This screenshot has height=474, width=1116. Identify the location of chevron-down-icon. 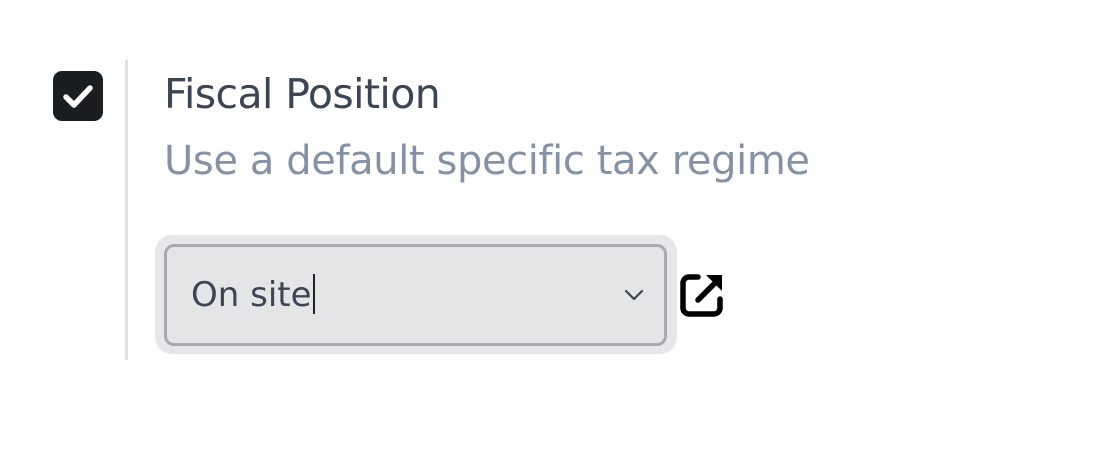
(634, 295).